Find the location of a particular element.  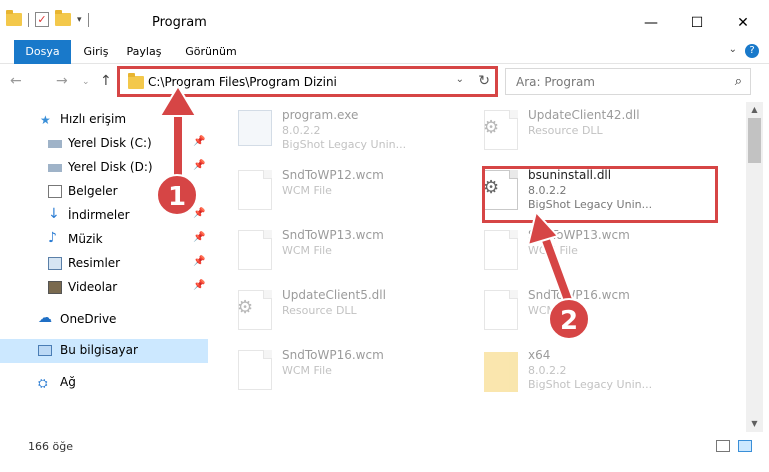

chevron-down-icon: ⌄ is located at coordinates (733, 49).